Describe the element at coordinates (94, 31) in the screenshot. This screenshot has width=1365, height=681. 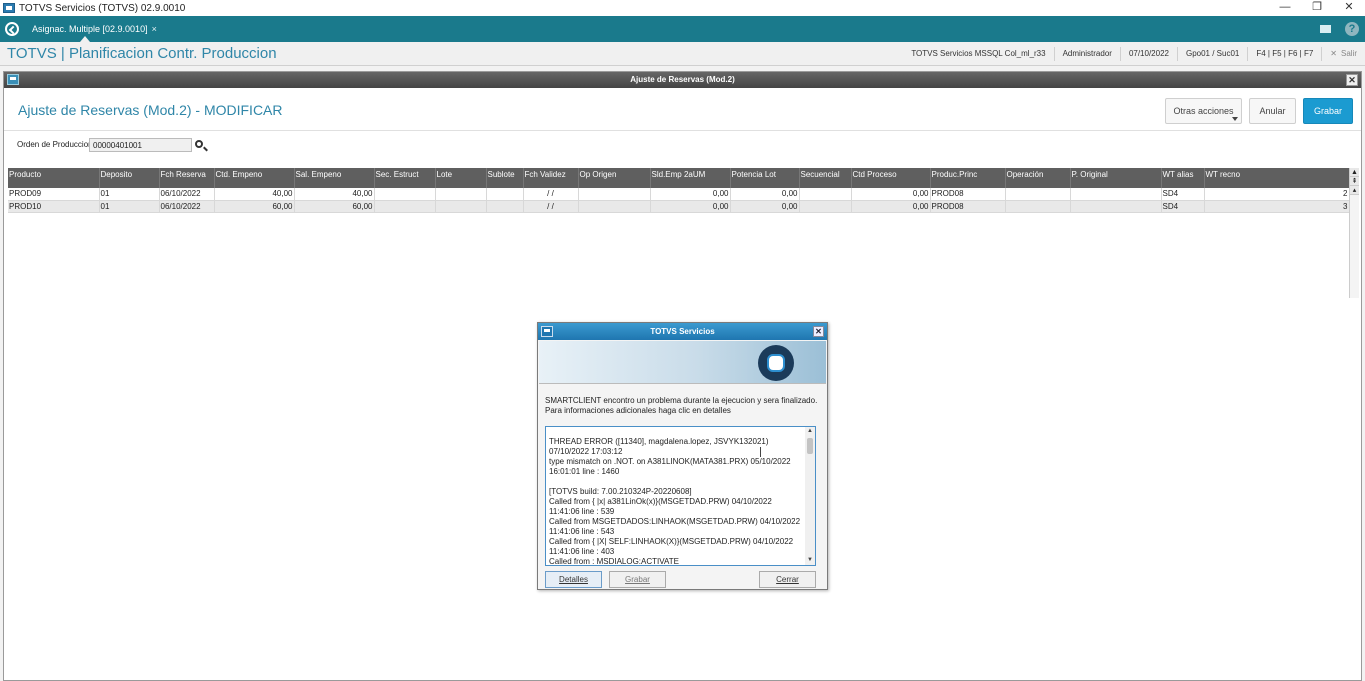
I see `tab-asignac-multiple: Asignac. Multiple [02.9.0010] ×` at that location.